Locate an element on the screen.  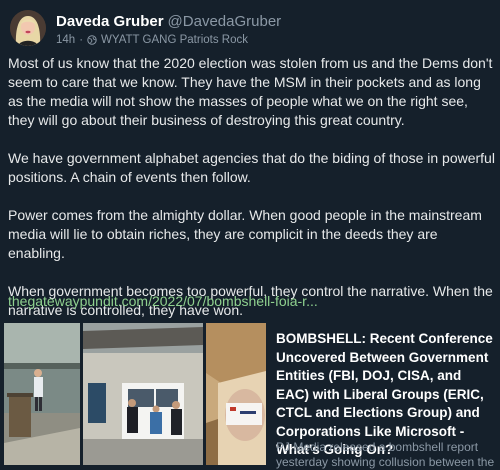
display-name: Daveda Gruber is located at coordinates (110, 21).